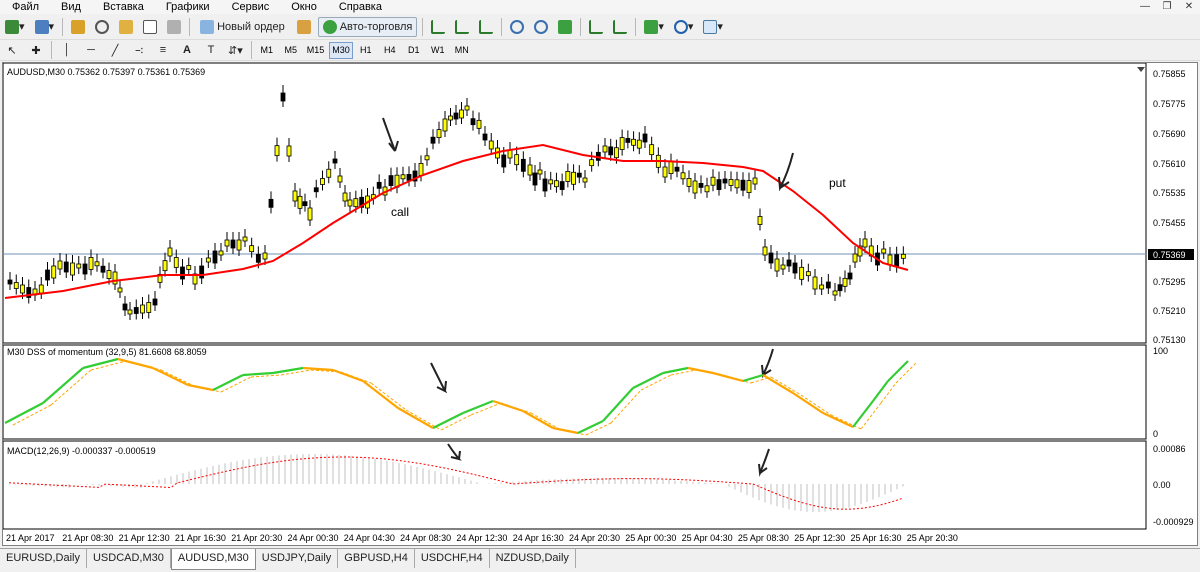 This screenshot has width=1200, height=572. Describe the element at coordinates (211, 50) in the screenshot. I see `text-label-button: T` at that location.